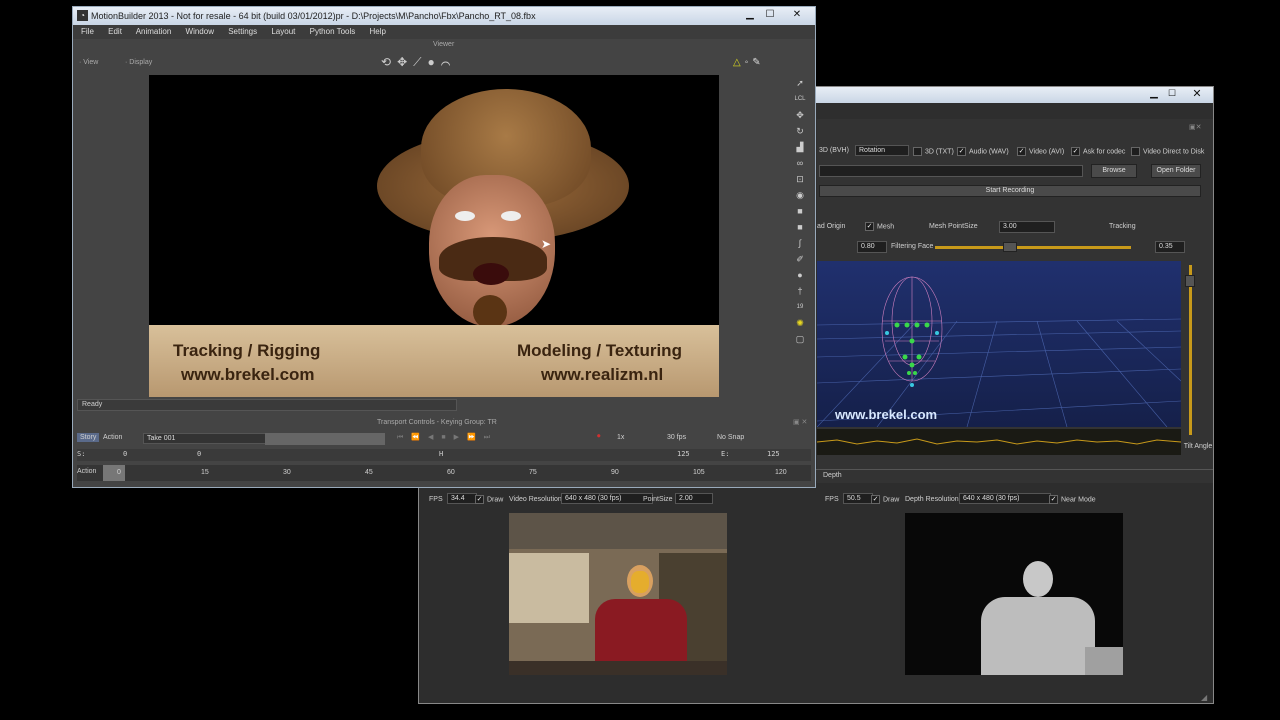 The width and height of the screenshot is (1280, 720). Describe the element at coordinates (1170, 247) in the screenshot. I see `face-field: 0.35` at that location.